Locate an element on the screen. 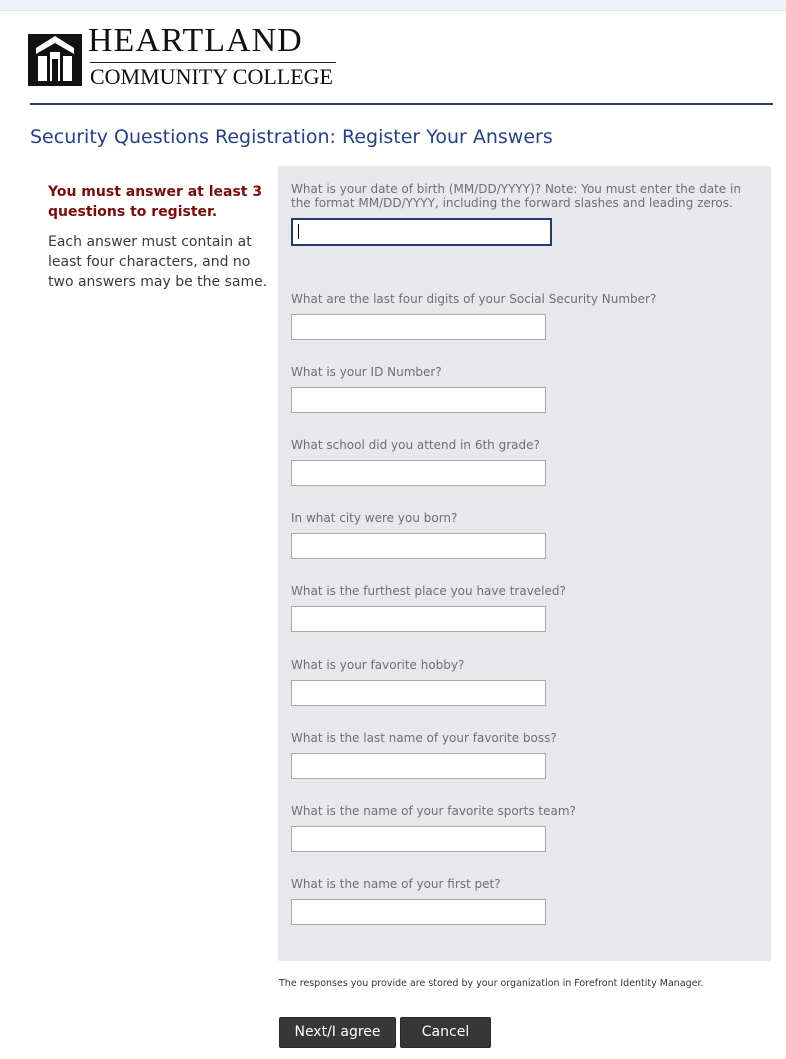  id-number-answer-input is located at coordinates (418, 400).